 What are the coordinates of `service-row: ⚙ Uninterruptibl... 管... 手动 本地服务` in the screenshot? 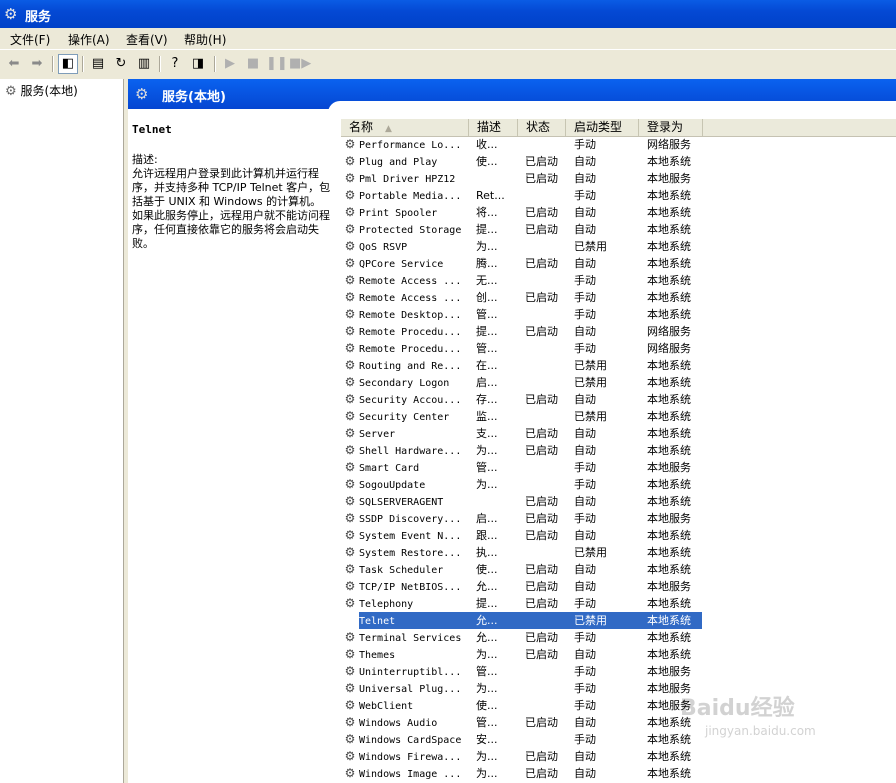 It's located at (618, 671).